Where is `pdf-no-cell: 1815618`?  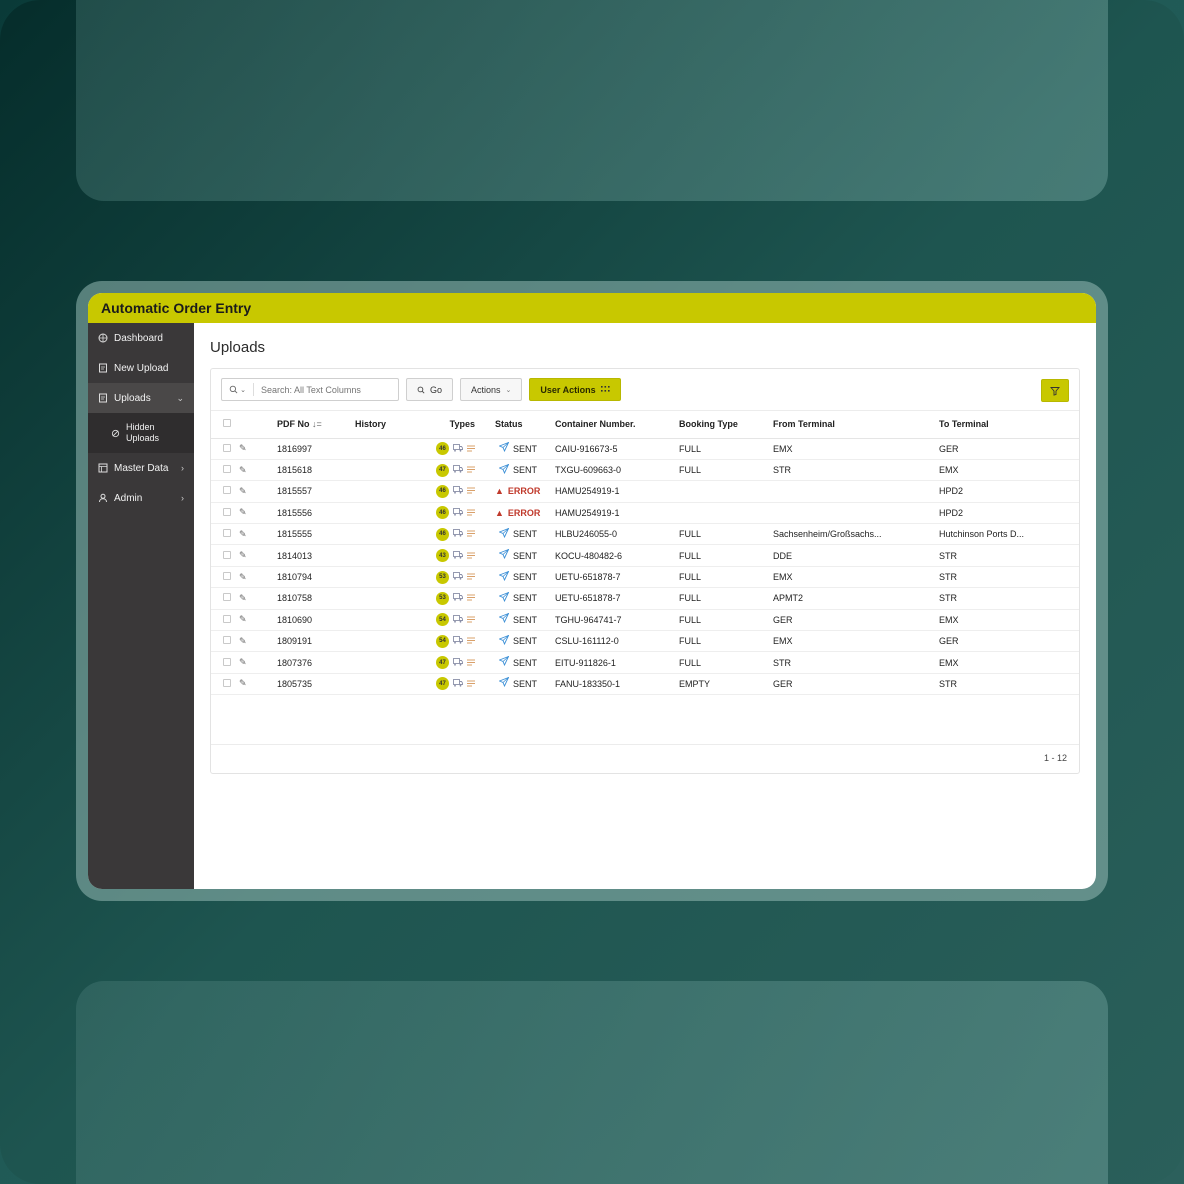
pdf-no-cell: 1815618 is located at coordinates (312, 470).